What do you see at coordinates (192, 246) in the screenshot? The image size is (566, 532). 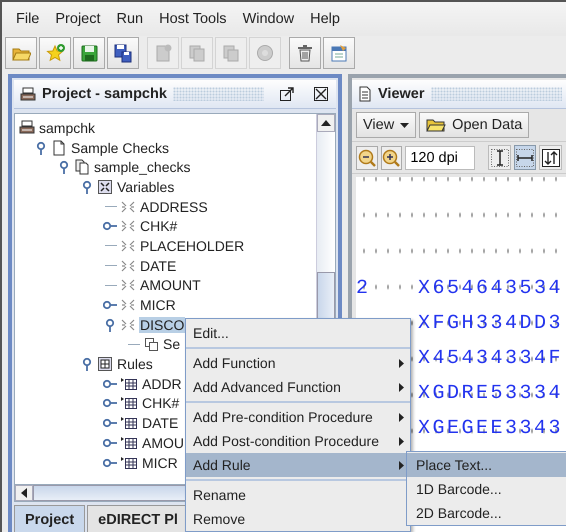 I see `tree-node: PLACEHOLDER` at bounding box center [192, 246].